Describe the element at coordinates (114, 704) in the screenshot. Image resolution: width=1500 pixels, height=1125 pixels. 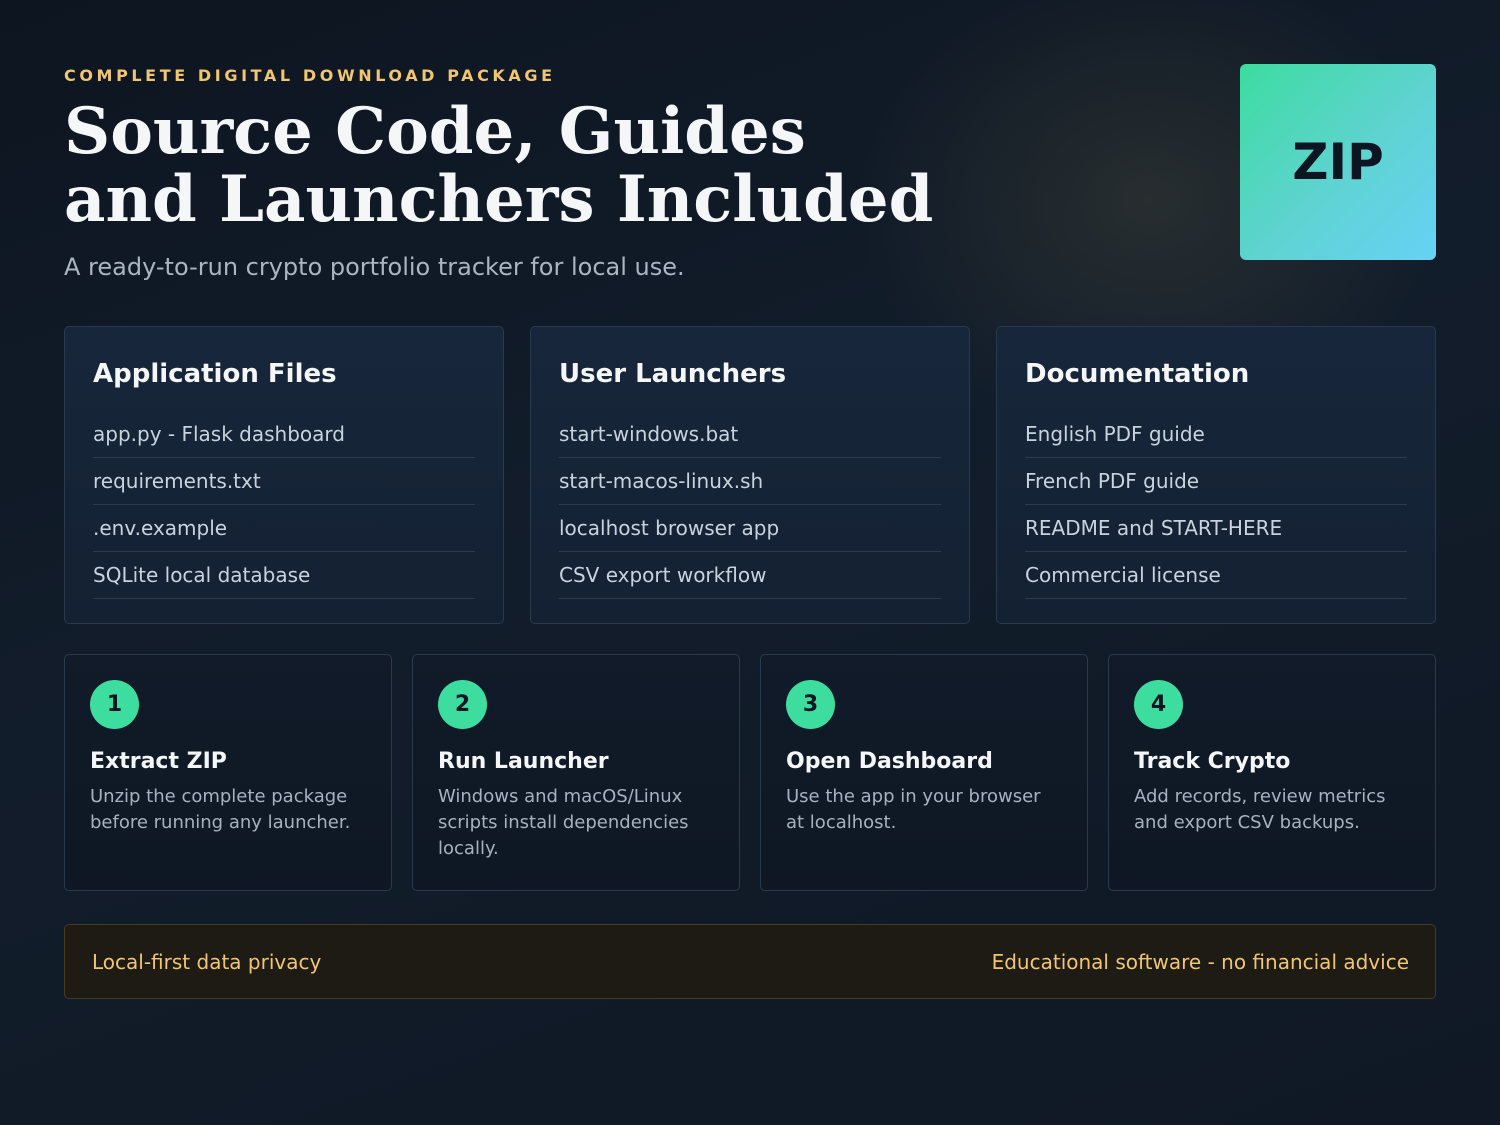
I see `step-number-badge: 1` at that location.